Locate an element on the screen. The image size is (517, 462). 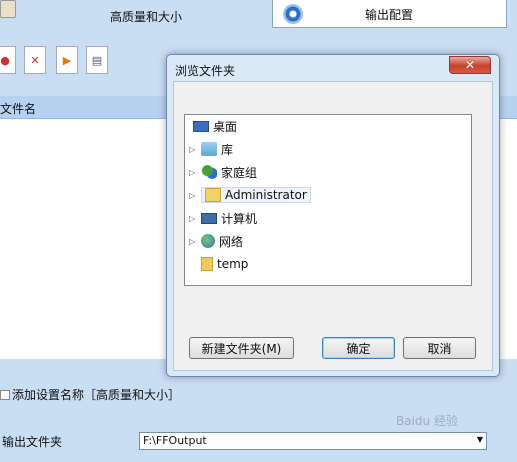
output-folder-select: F:\FFOutput ▼ is located at coordinates (313, 441).